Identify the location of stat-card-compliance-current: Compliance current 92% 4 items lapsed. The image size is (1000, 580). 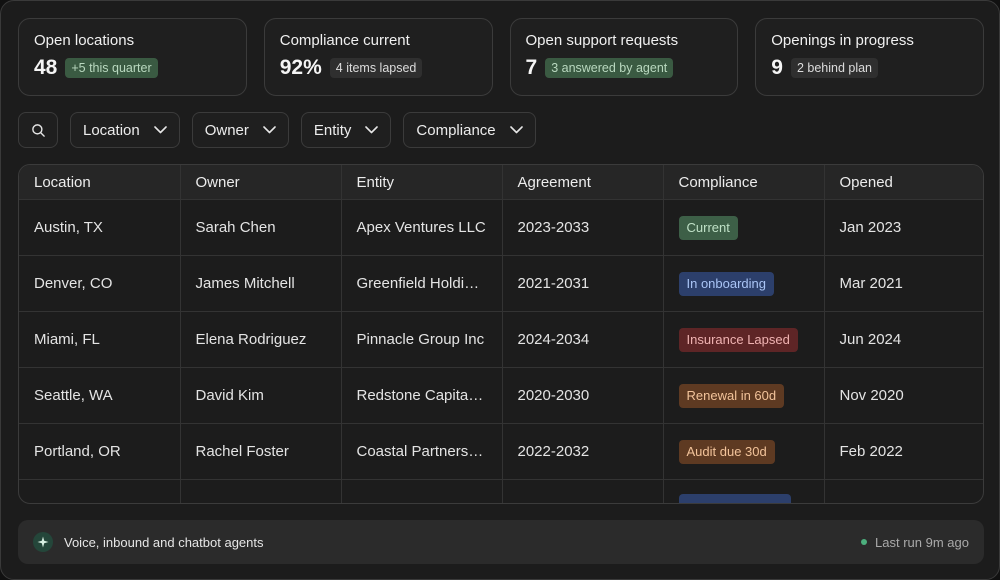
(378, 57).